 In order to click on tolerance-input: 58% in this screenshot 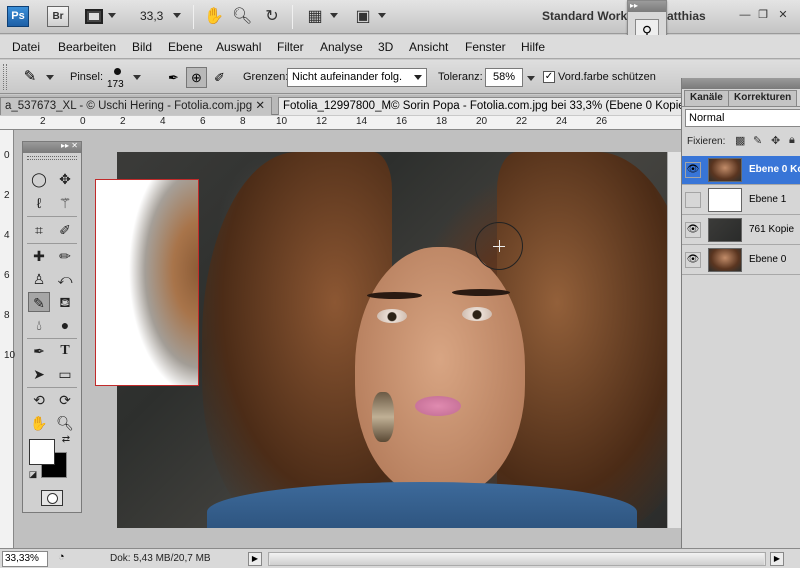, I will do `click(504, 77)`.